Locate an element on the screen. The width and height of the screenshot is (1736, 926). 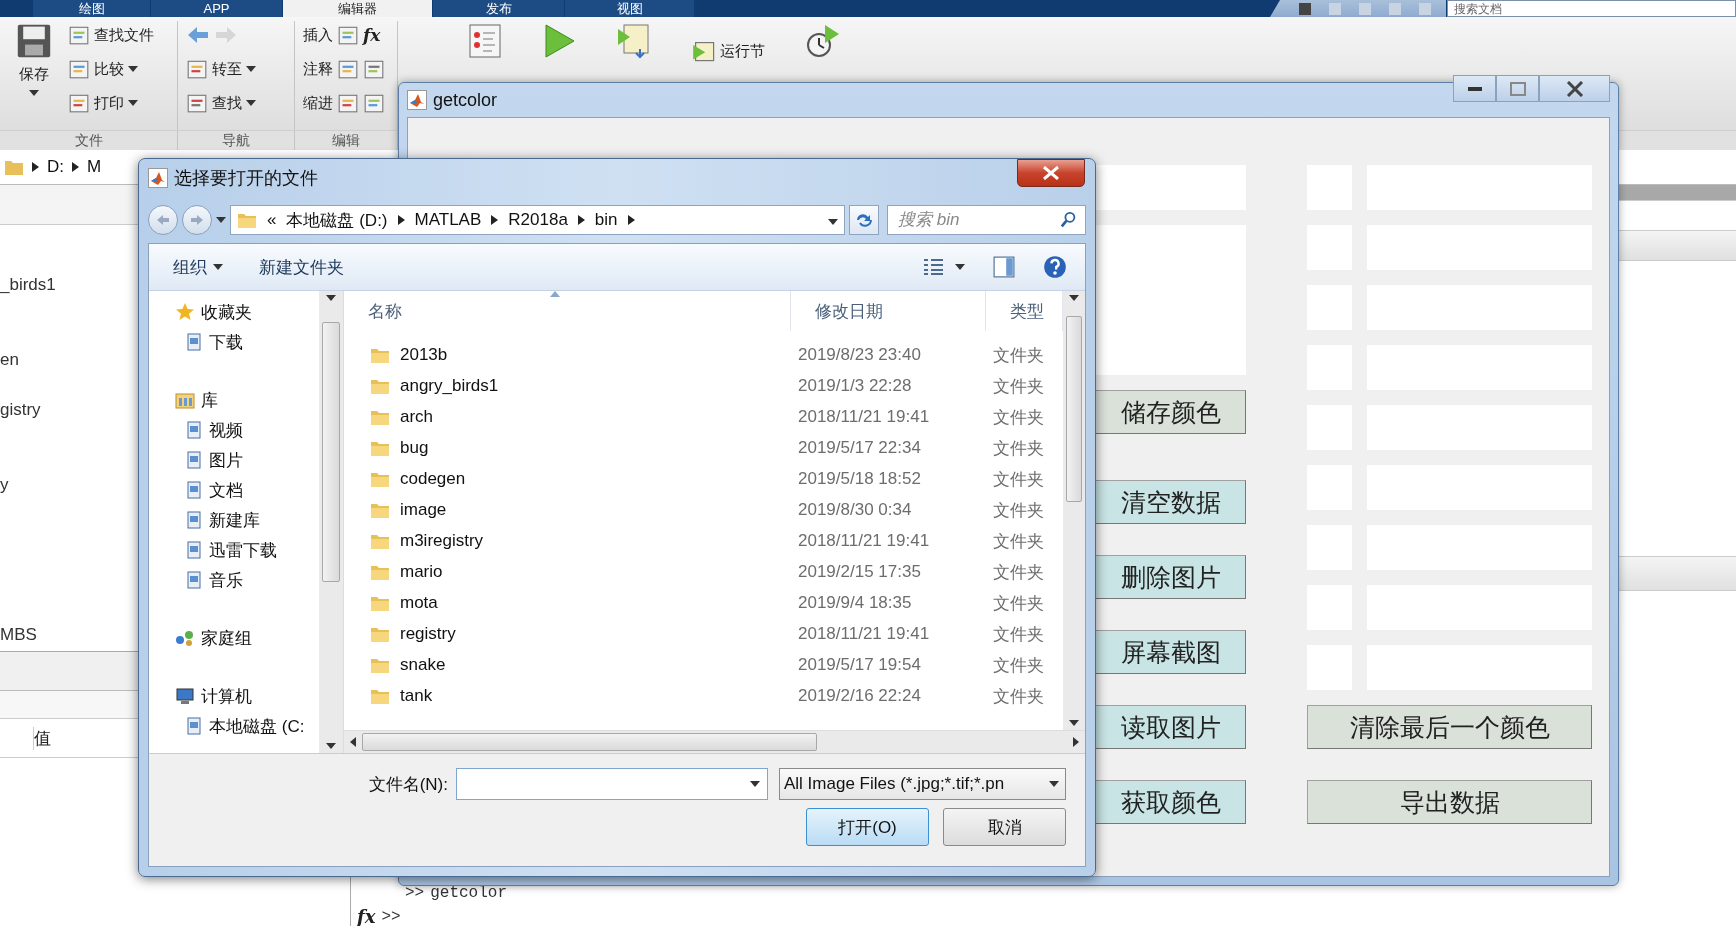
ribbon-button: 查找文件 is located at coordinates (111, 35).